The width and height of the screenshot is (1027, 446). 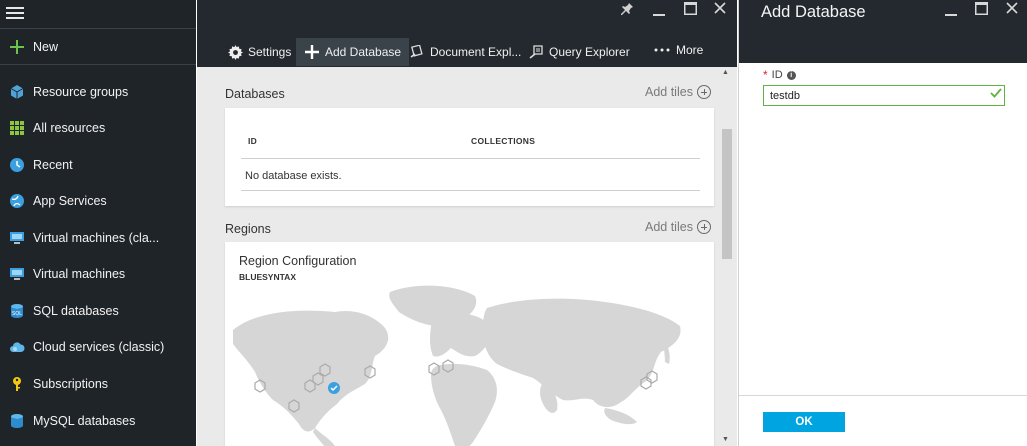 I want to click on query-explorer-button: Query Explorer, so click(x=579, y=52).